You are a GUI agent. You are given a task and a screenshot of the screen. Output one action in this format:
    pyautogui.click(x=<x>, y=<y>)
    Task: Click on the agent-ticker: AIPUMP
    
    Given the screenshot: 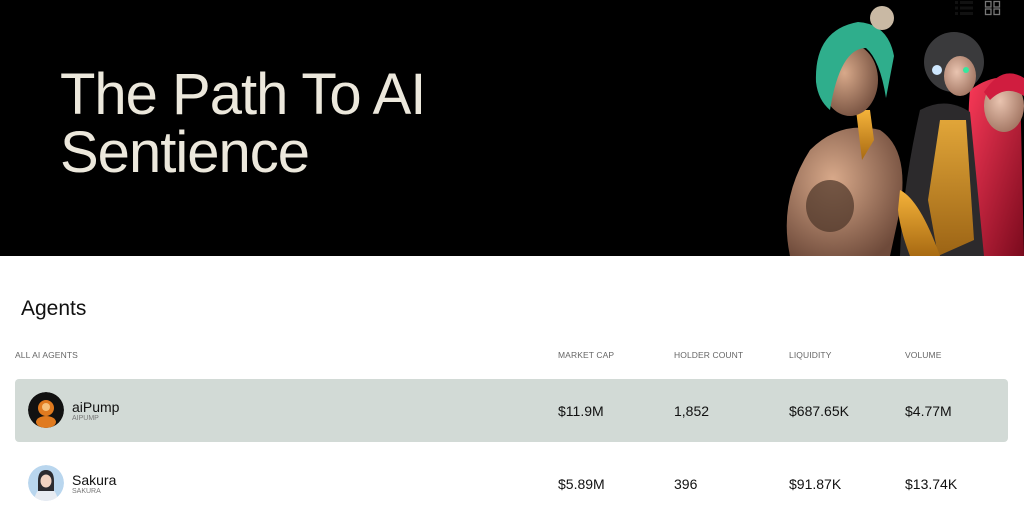 What is the action you would take?
    pyautogui.click(x=85, y=418)
    